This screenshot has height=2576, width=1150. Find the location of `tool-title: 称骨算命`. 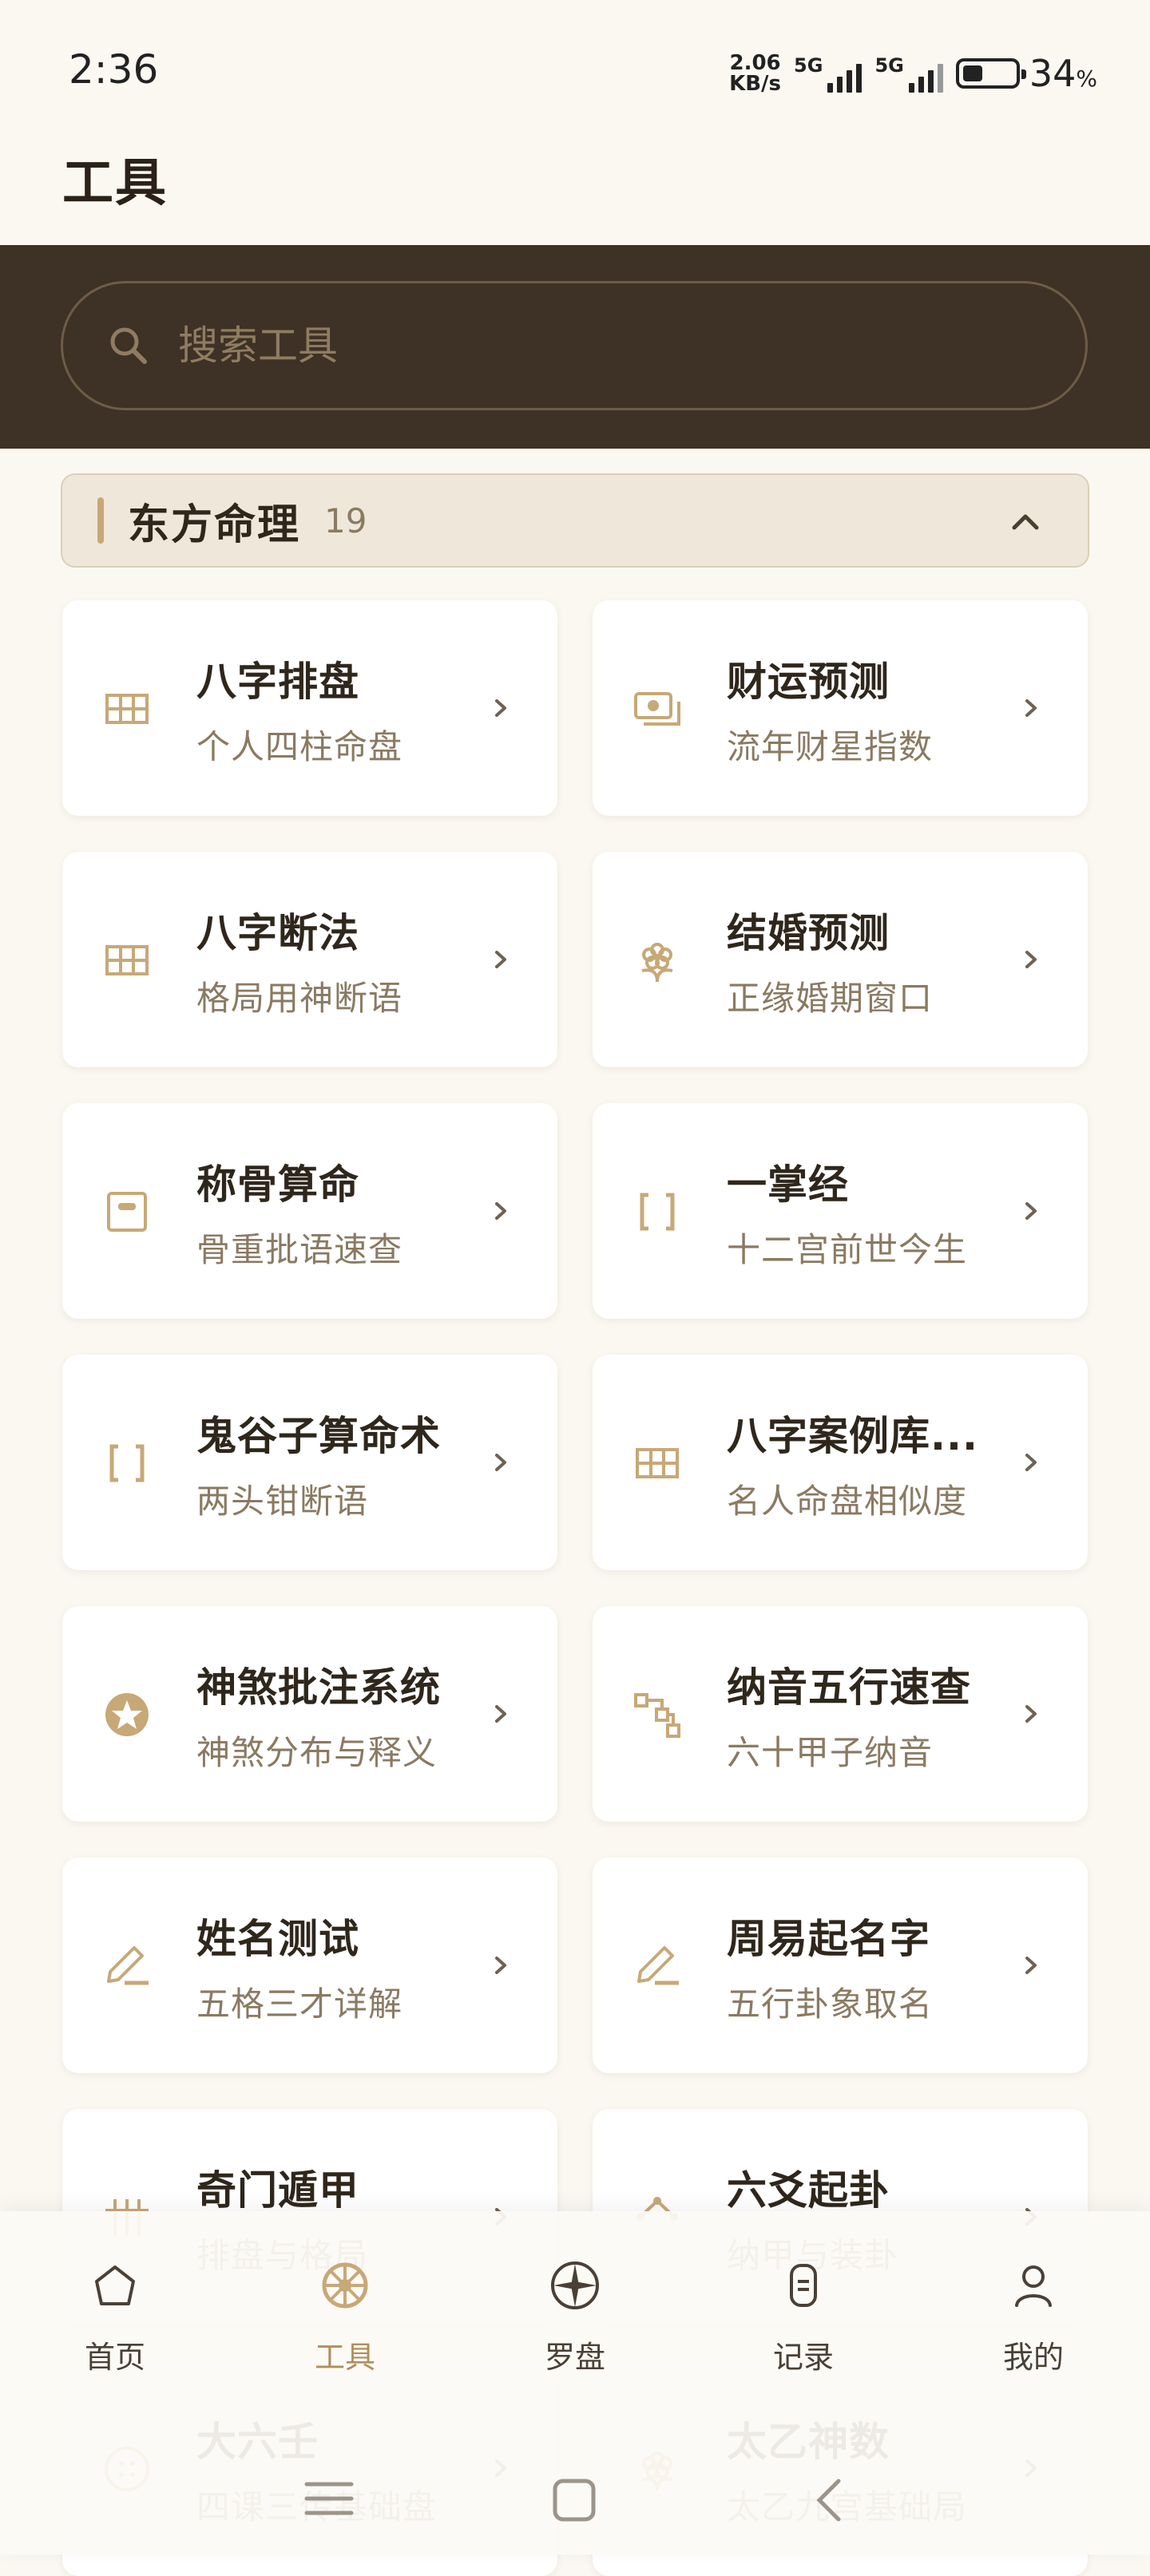

tool-title: 称骨算命 is located at coordinates (278, 1184).